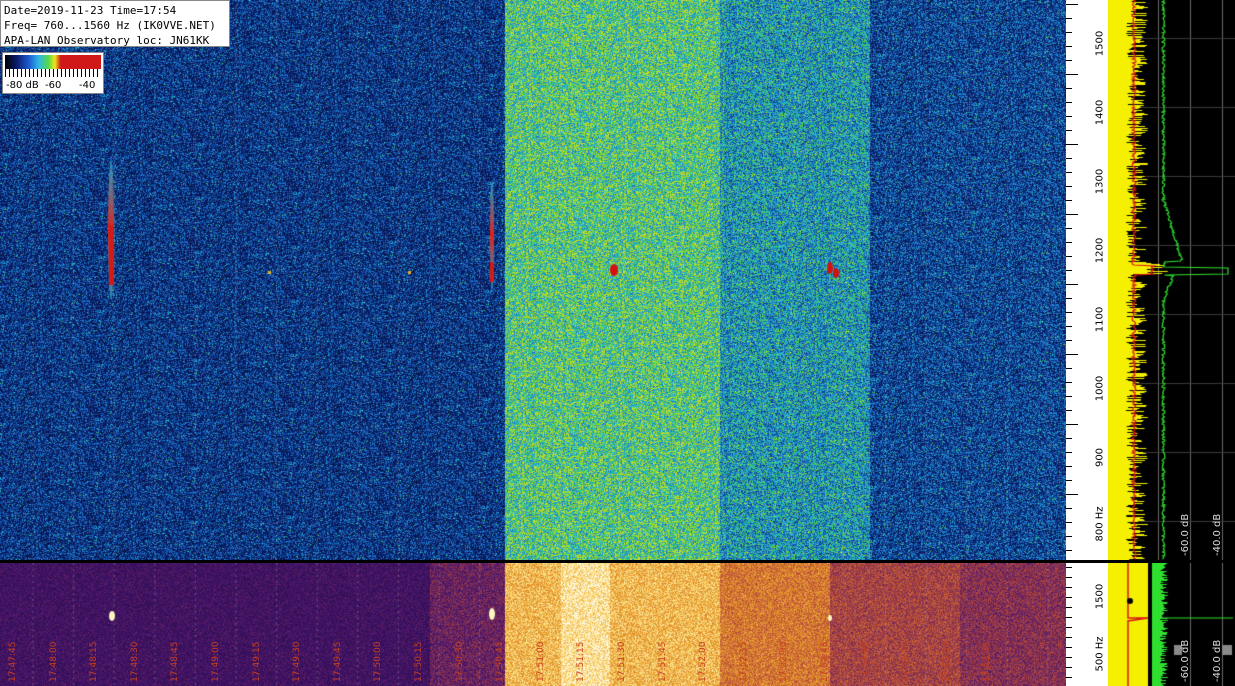  I want to click on freq-label-1300: 1300, so click(1100, 181).